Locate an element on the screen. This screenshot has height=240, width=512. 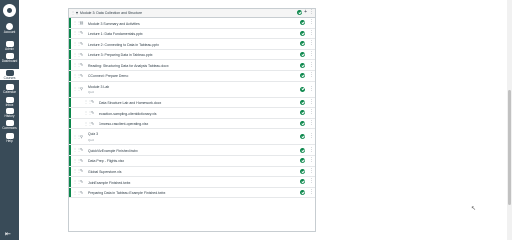
nav-item-label: Dashboard is located at coordinates (9, 61).